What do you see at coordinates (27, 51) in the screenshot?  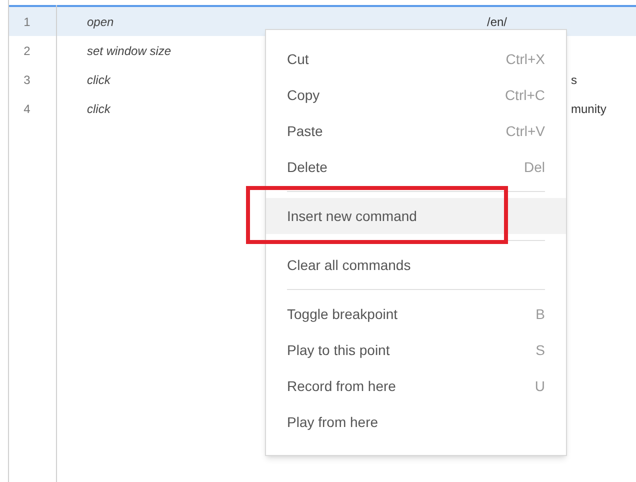 I see `line-number: 2` at bounding box center [27, 51].